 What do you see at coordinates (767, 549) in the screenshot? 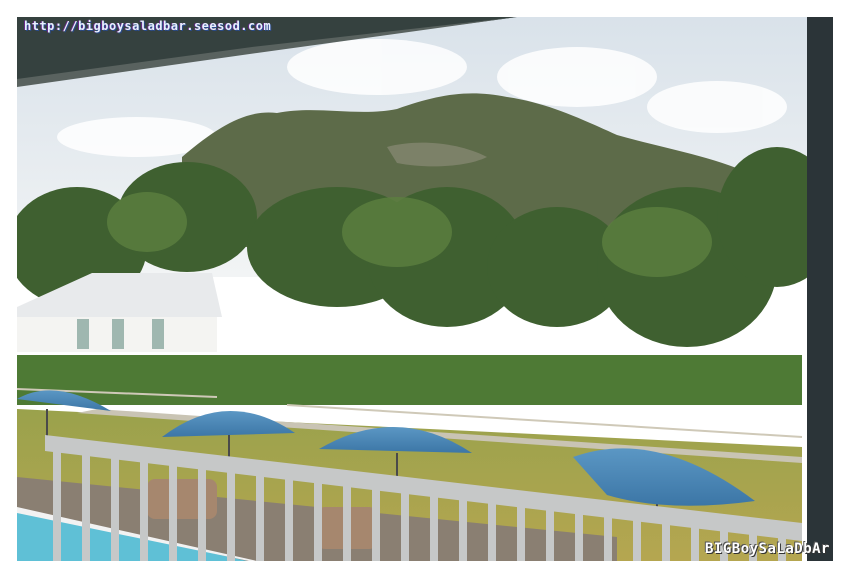
I see `watermark-signature: BIGBoySaLaDbAr` at bounding box center [767, 549].